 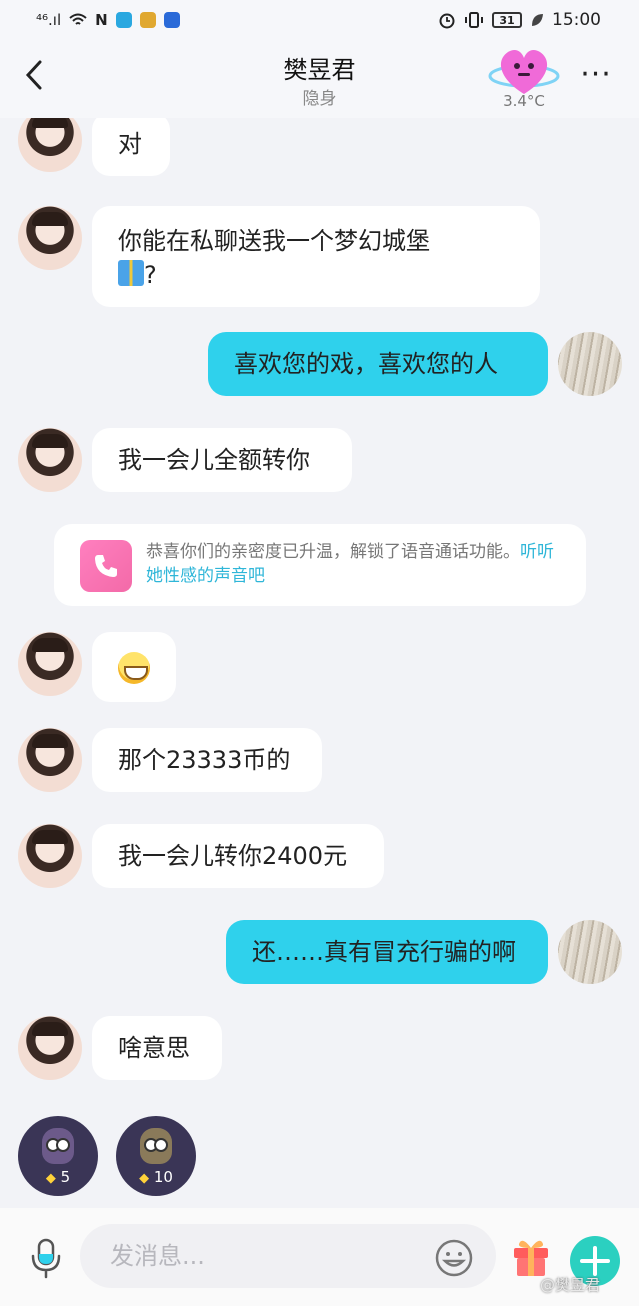 What do you see at coordinates (204, 760) in the screenshot?
I see `message-text: 那个23333币的` at bounding box center [204, 760].